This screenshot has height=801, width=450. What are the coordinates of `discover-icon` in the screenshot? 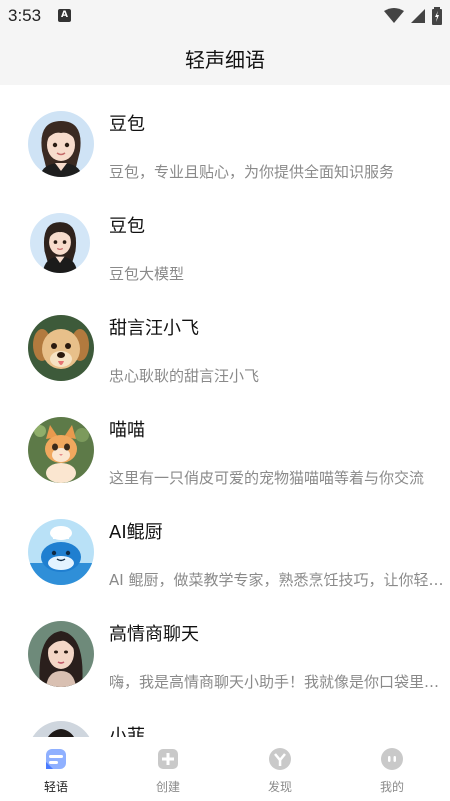 It's located at (280, 759).